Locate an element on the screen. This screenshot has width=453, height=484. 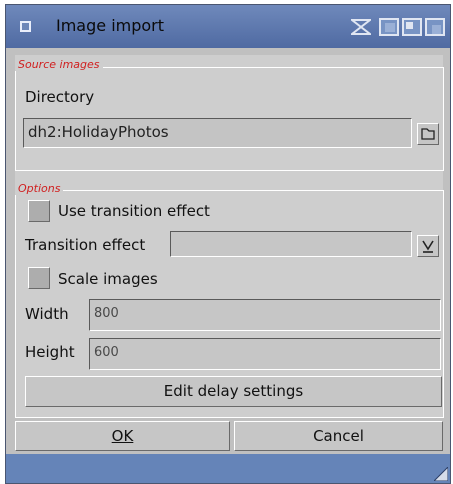
snapshot-icon is located at coordinates (435, 27).